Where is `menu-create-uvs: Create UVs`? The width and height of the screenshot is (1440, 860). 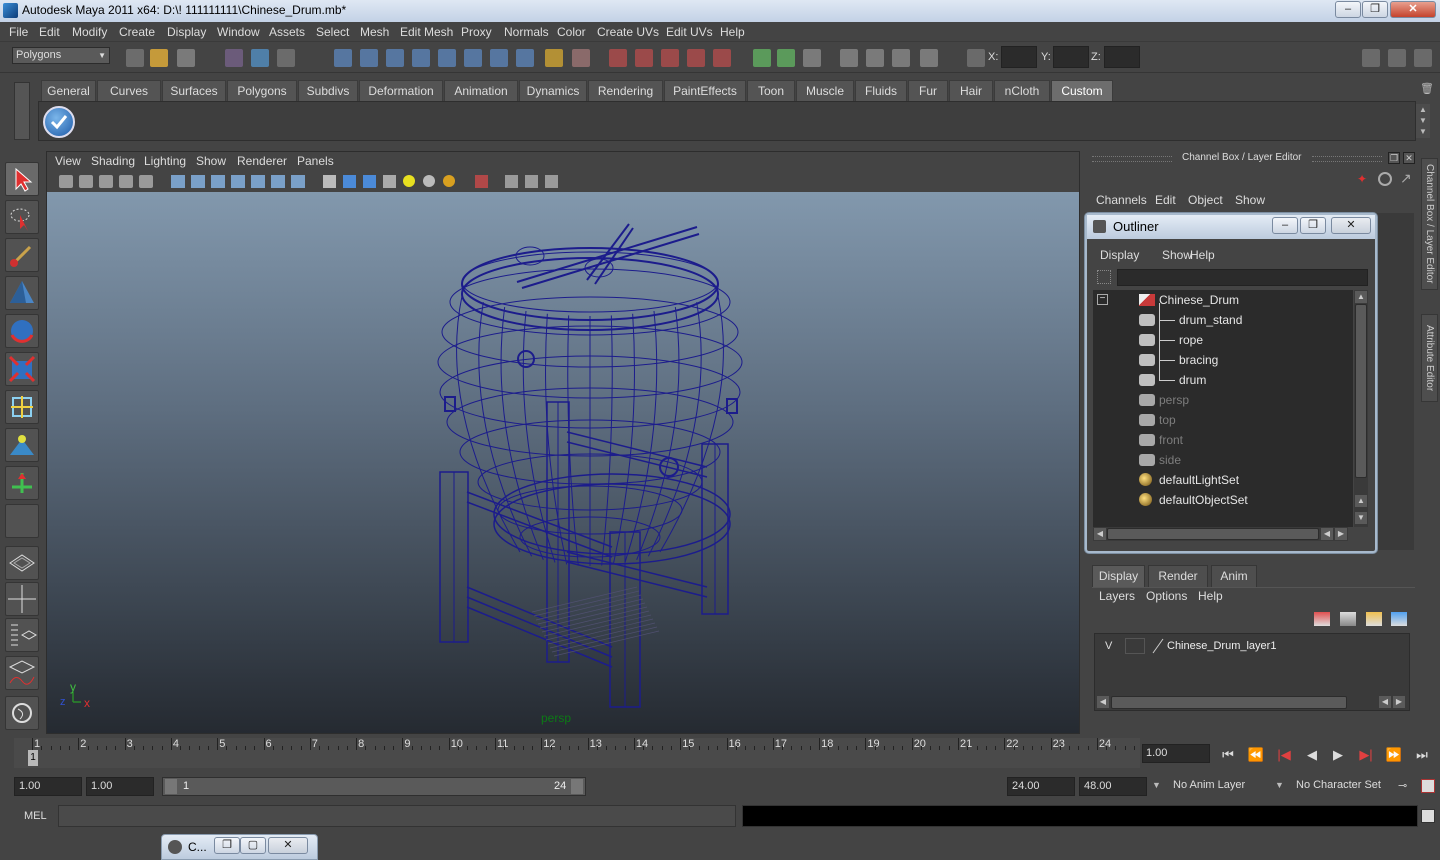
menu-create-uvs: Create UVs is located at coordinates (628, 32).